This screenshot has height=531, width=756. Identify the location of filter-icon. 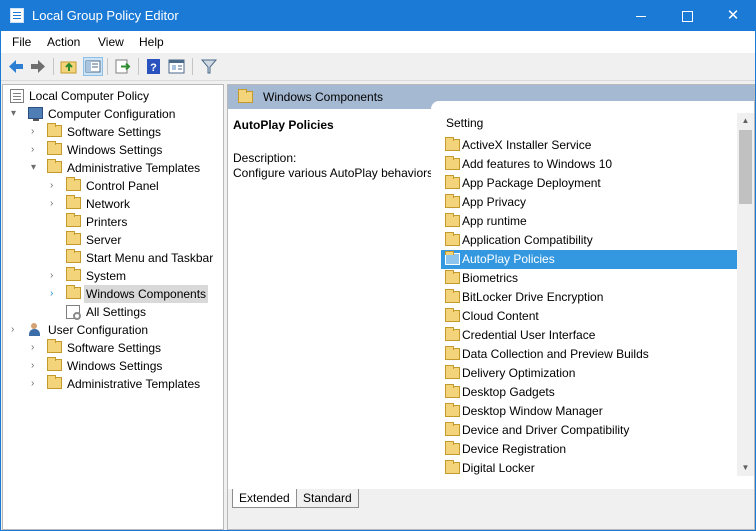
(209, 66).